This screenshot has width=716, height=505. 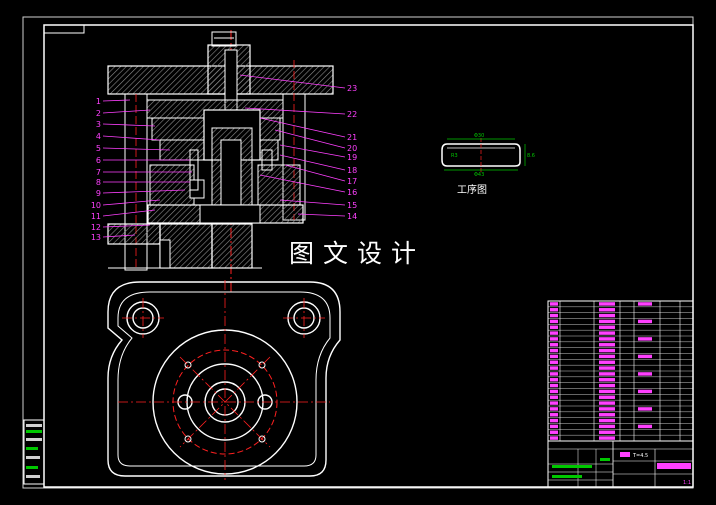 I want to click on process-dim-left: R3, so click(x=454, y=156).